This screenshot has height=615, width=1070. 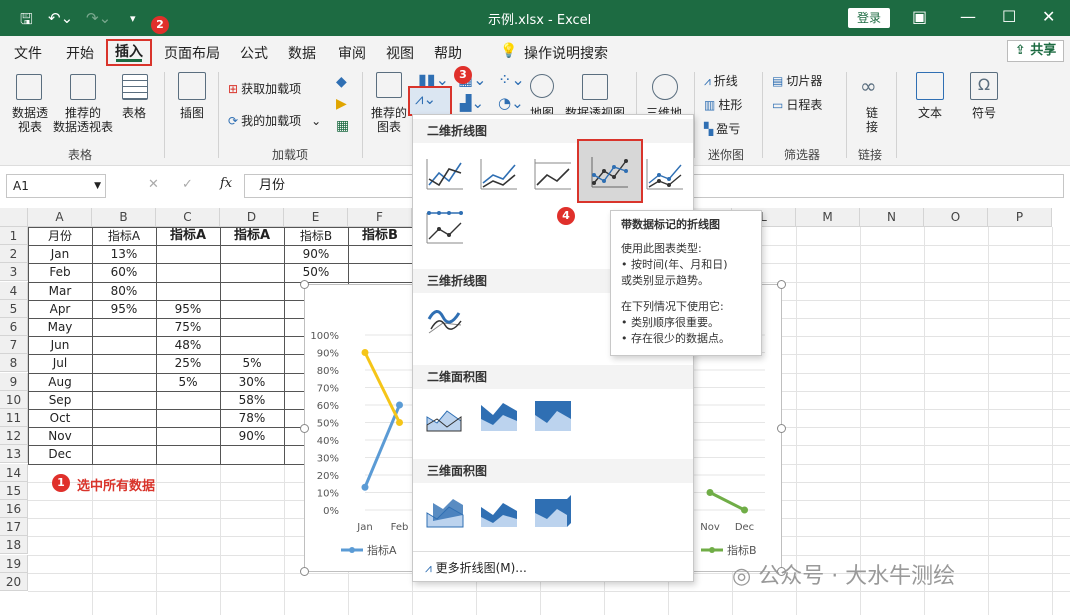 What do you see at coordinates (226, 183) in the screenshot?
I see `insert-function-icon: fx` at bounding box center [226, 183].